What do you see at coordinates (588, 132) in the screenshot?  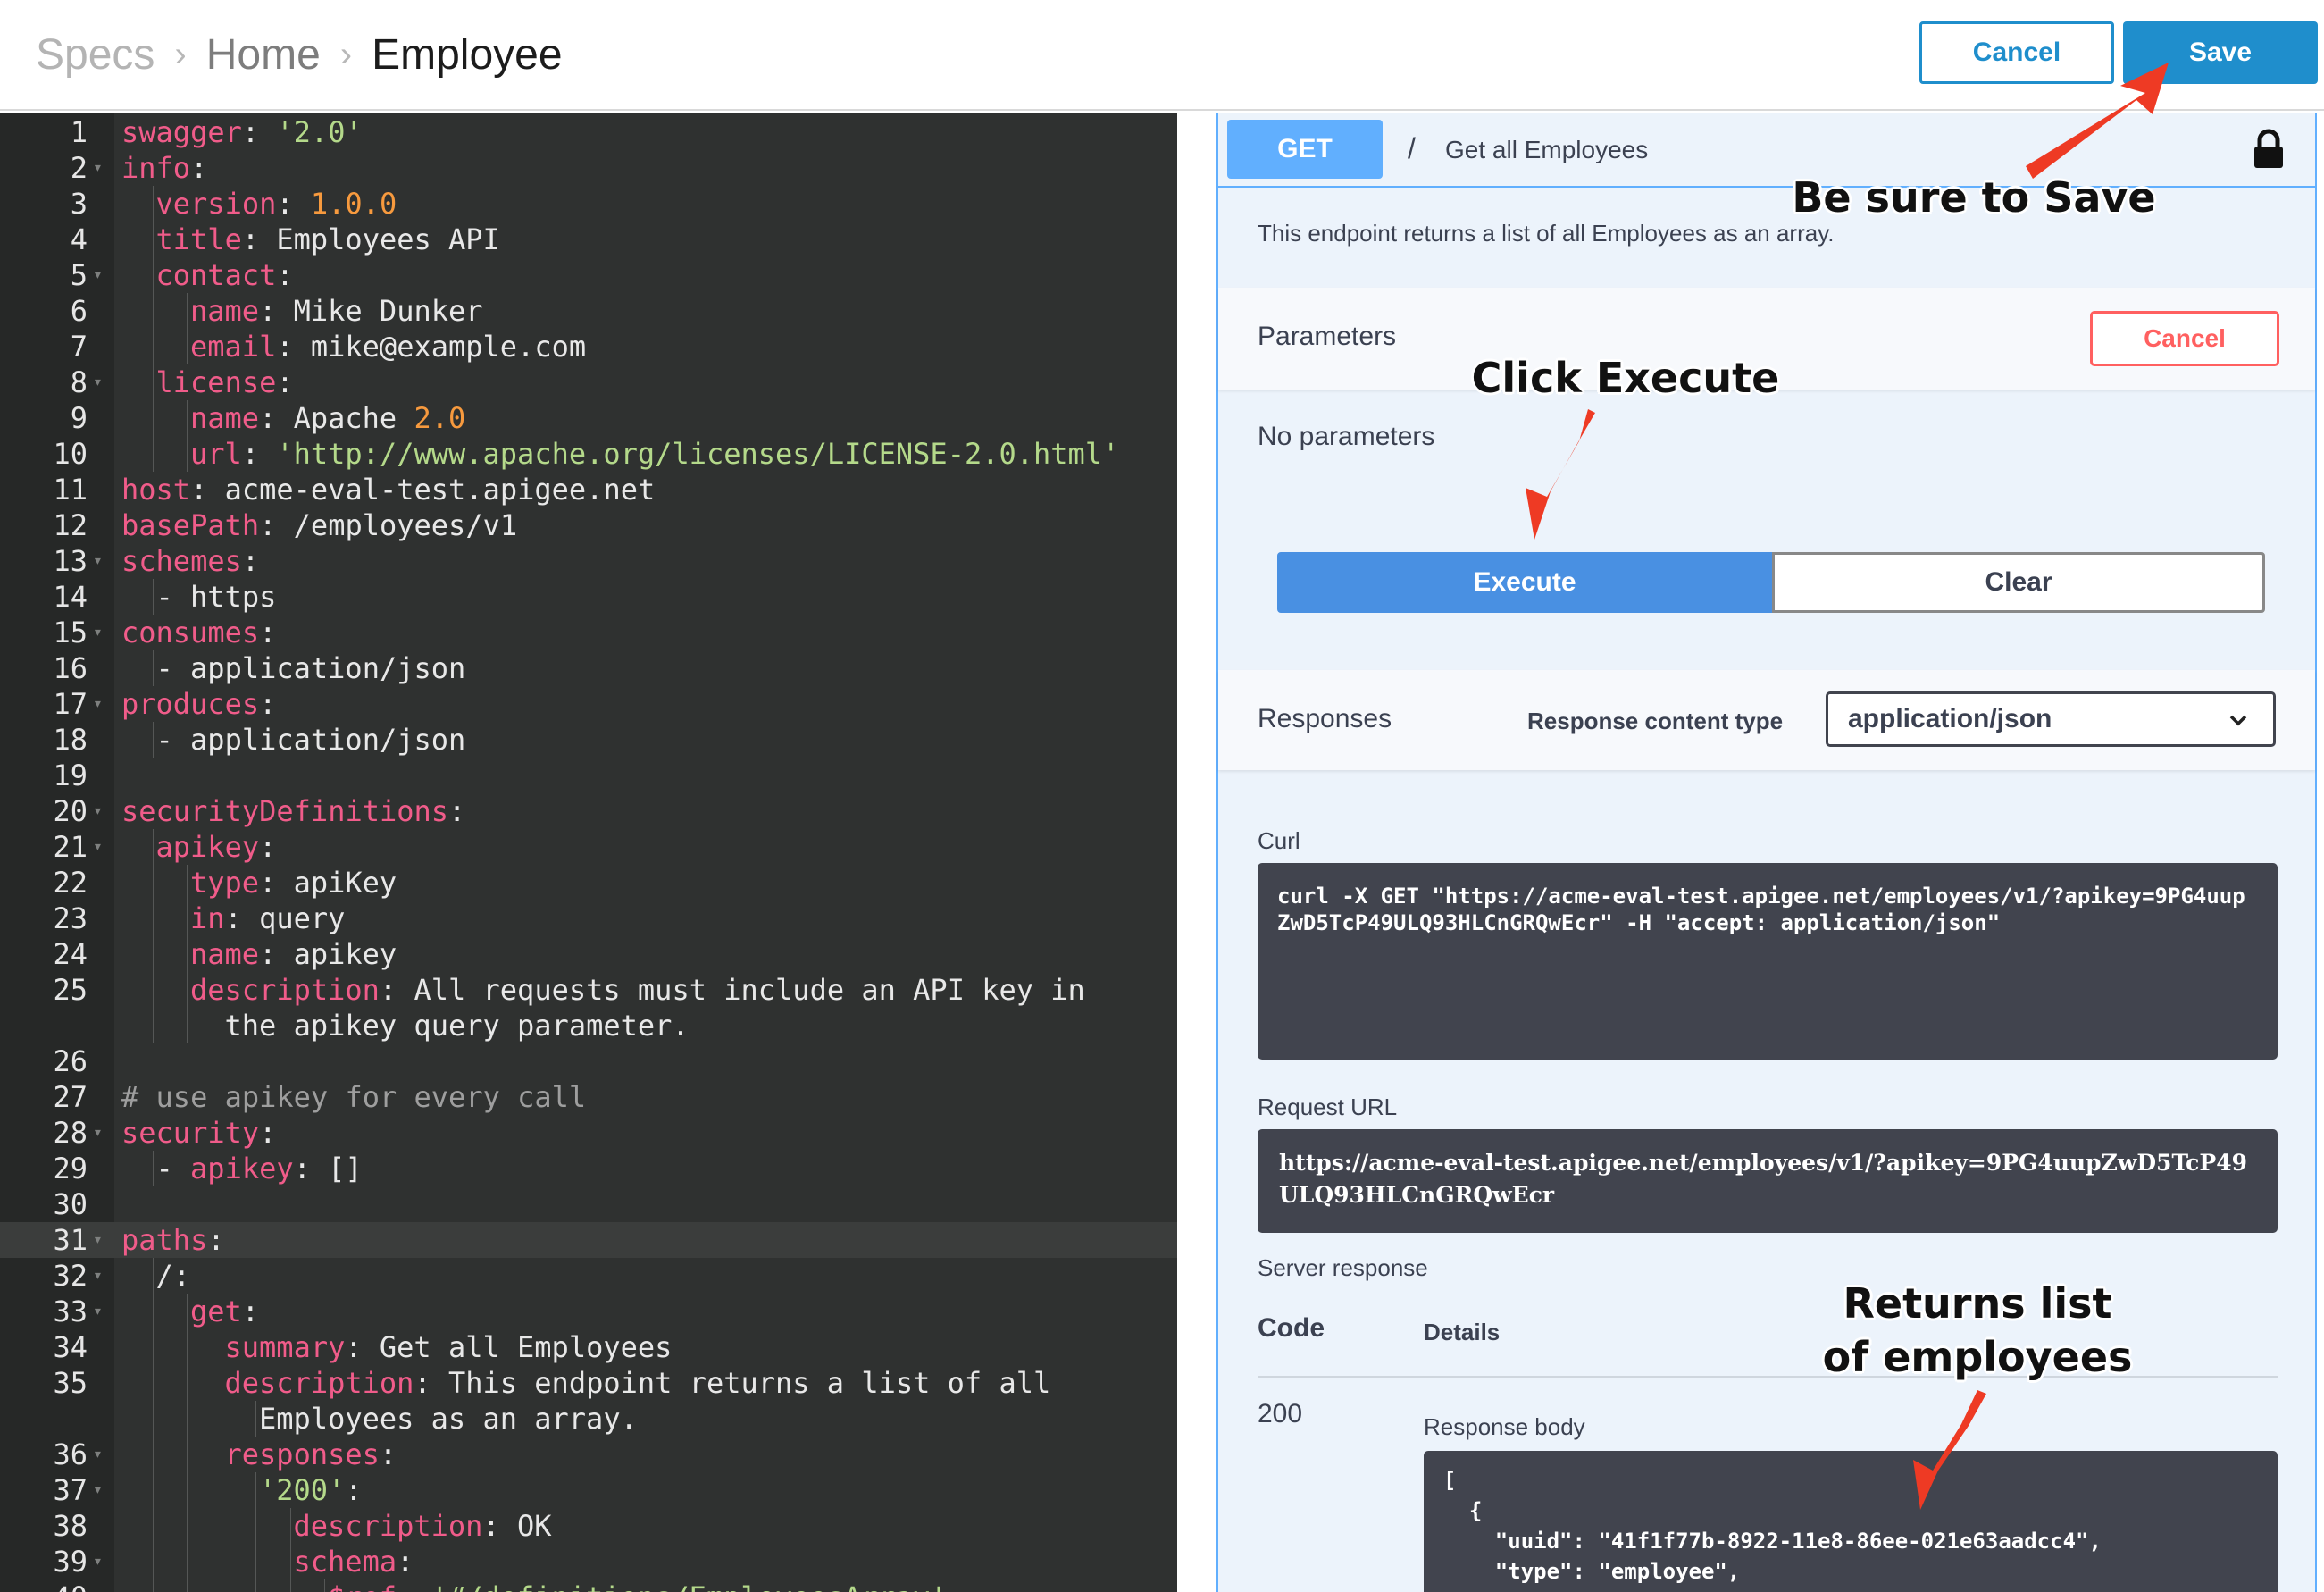 I see `editor-line: 1 swagger: '2.0'` at bounding box center [588, 132].